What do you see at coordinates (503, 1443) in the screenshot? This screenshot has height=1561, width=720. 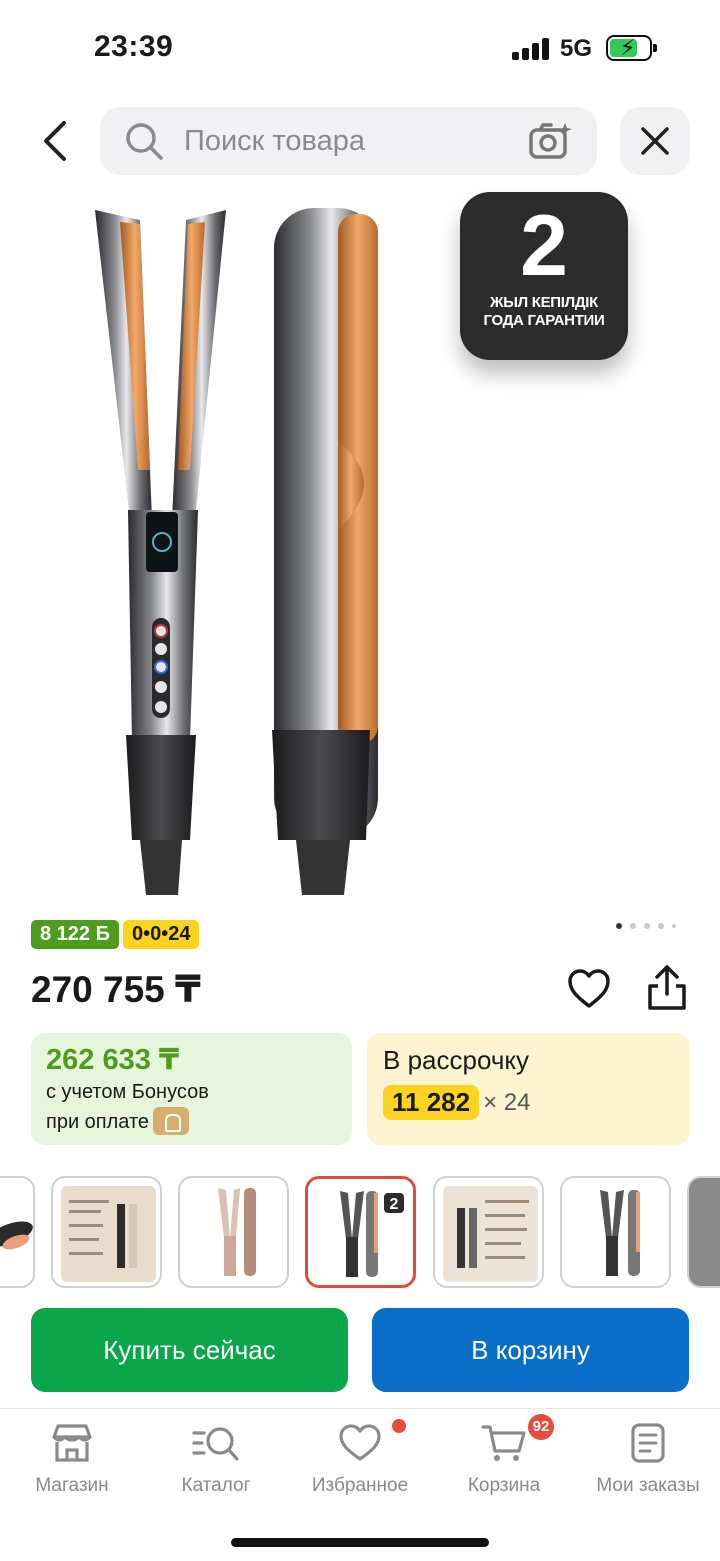 I see `cart-icon` at bounding box center [503, 1443].